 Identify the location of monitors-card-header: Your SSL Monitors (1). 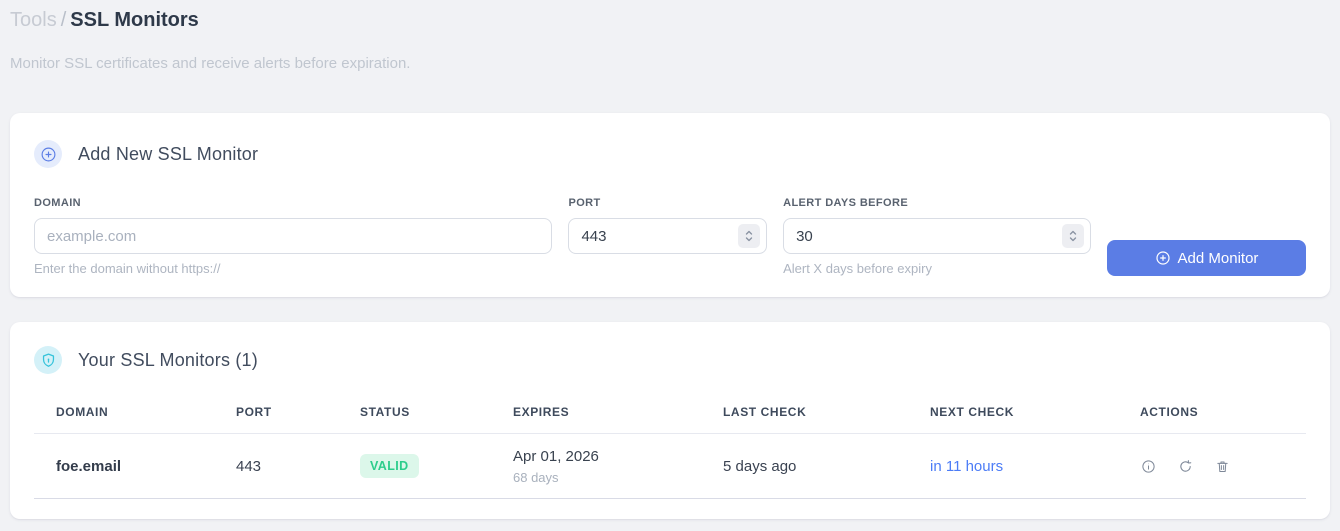
(670, 360).